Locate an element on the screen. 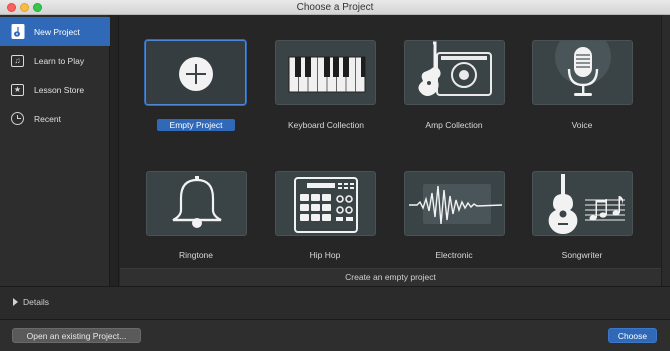 The image size is (670, 351). sidebar-item-lesson-store: ★ Lesson Store is located at coordinates (55, 89).